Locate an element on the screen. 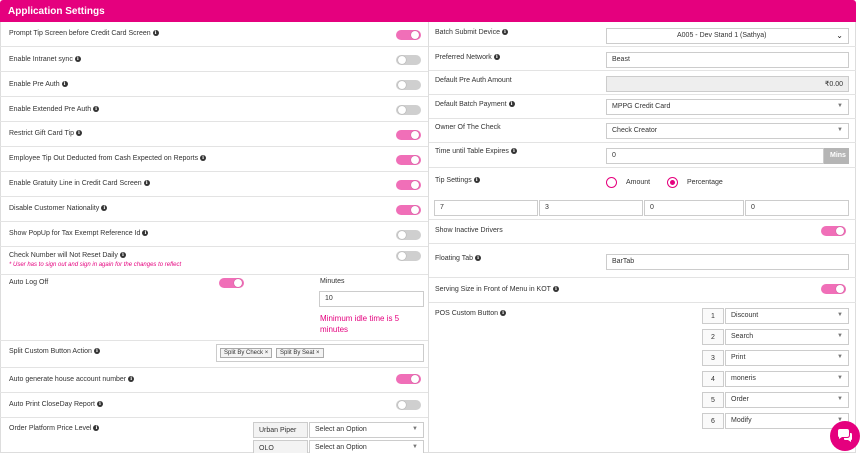 This screenshot has height=453, width=864. idle-minutes-input: 10 is located at coordinates (371, 299).